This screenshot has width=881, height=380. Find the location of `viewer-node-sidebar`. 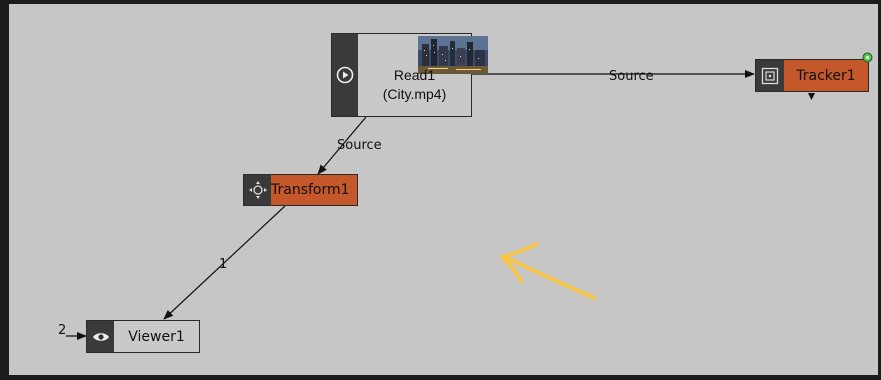

viewer-node-sidebar is located at coordinates (100, 336).